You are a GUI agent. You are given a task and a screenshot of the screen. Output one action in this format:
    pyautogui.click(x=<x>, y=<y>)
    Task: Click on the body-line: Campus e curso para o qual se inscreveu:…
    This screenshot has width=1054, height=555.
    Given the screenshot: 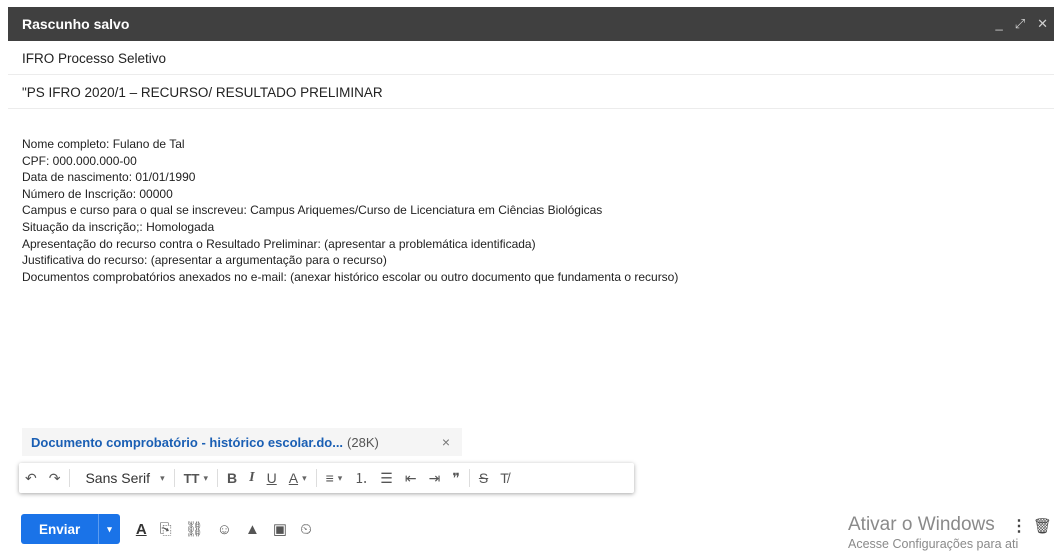 What is the action you would take?
    pyautogui.click(x=312, y=210)
    